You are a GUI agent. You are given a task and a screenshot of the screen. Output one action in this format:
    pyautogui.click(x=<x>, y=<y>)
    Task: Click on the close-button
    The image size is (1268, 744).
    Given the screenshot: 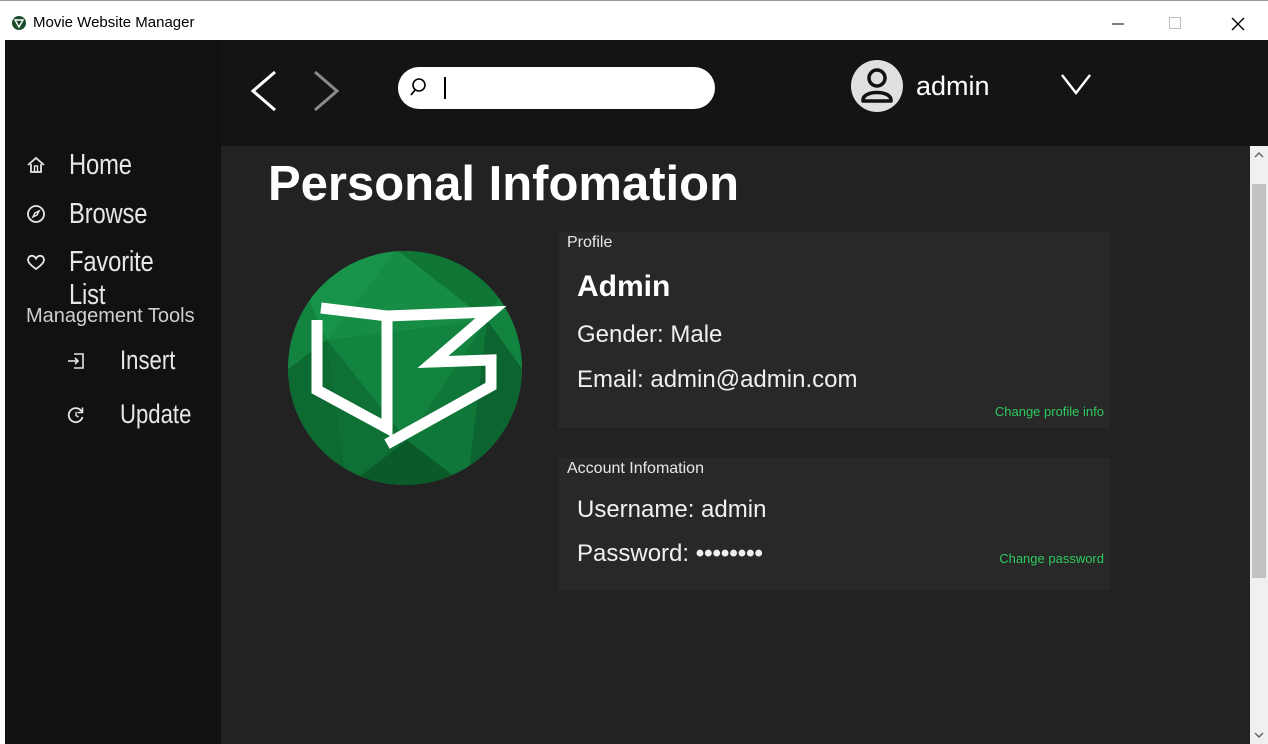 What is the action you would take?
    pyautogui.click(x=1237, y=23)
    